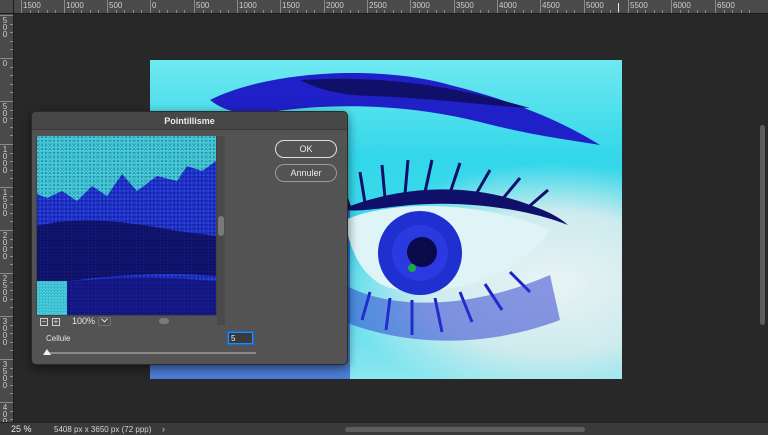  I want to click on ruler-left-label: 2000, so click(5, 246).